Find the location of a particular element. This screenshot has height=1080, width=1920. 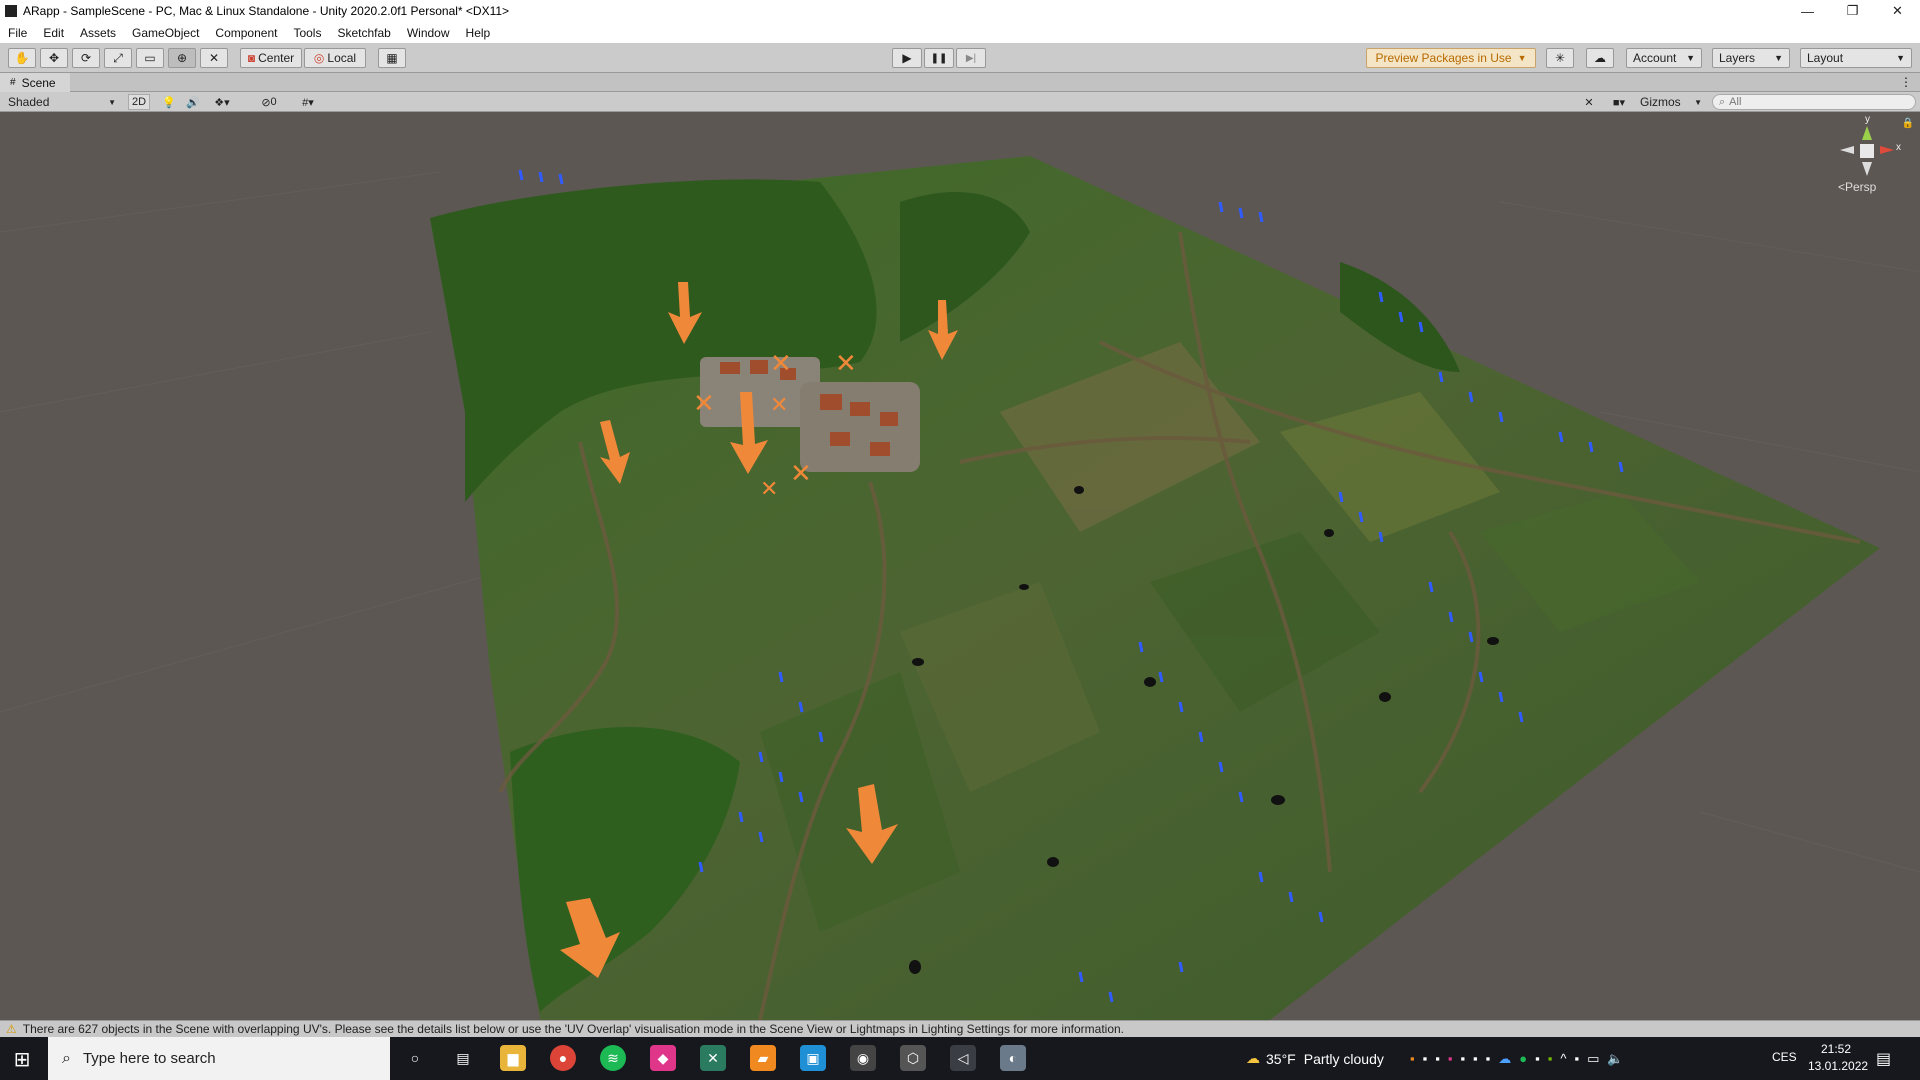

rotate-tool-button: ⟳ is located at coordinates (86, 58).